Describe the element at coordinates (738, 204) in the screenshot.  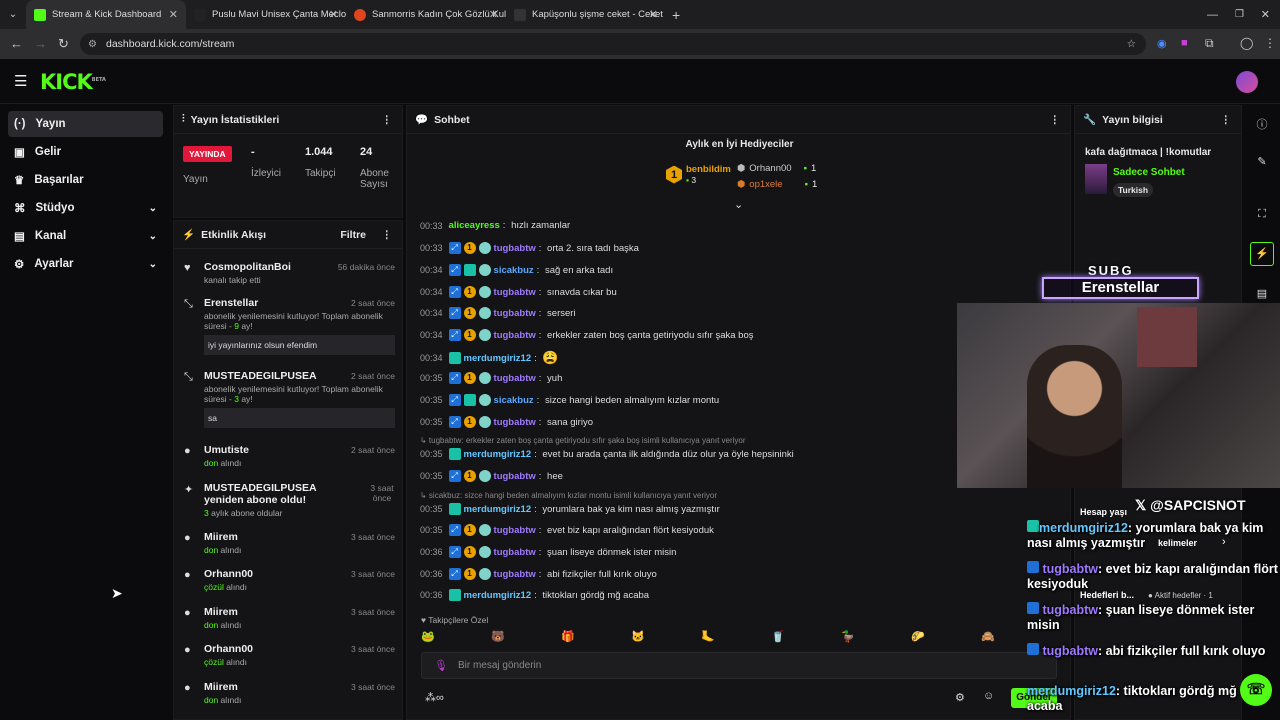
I see `collapse-chevron-icon: ⌄` at that location.